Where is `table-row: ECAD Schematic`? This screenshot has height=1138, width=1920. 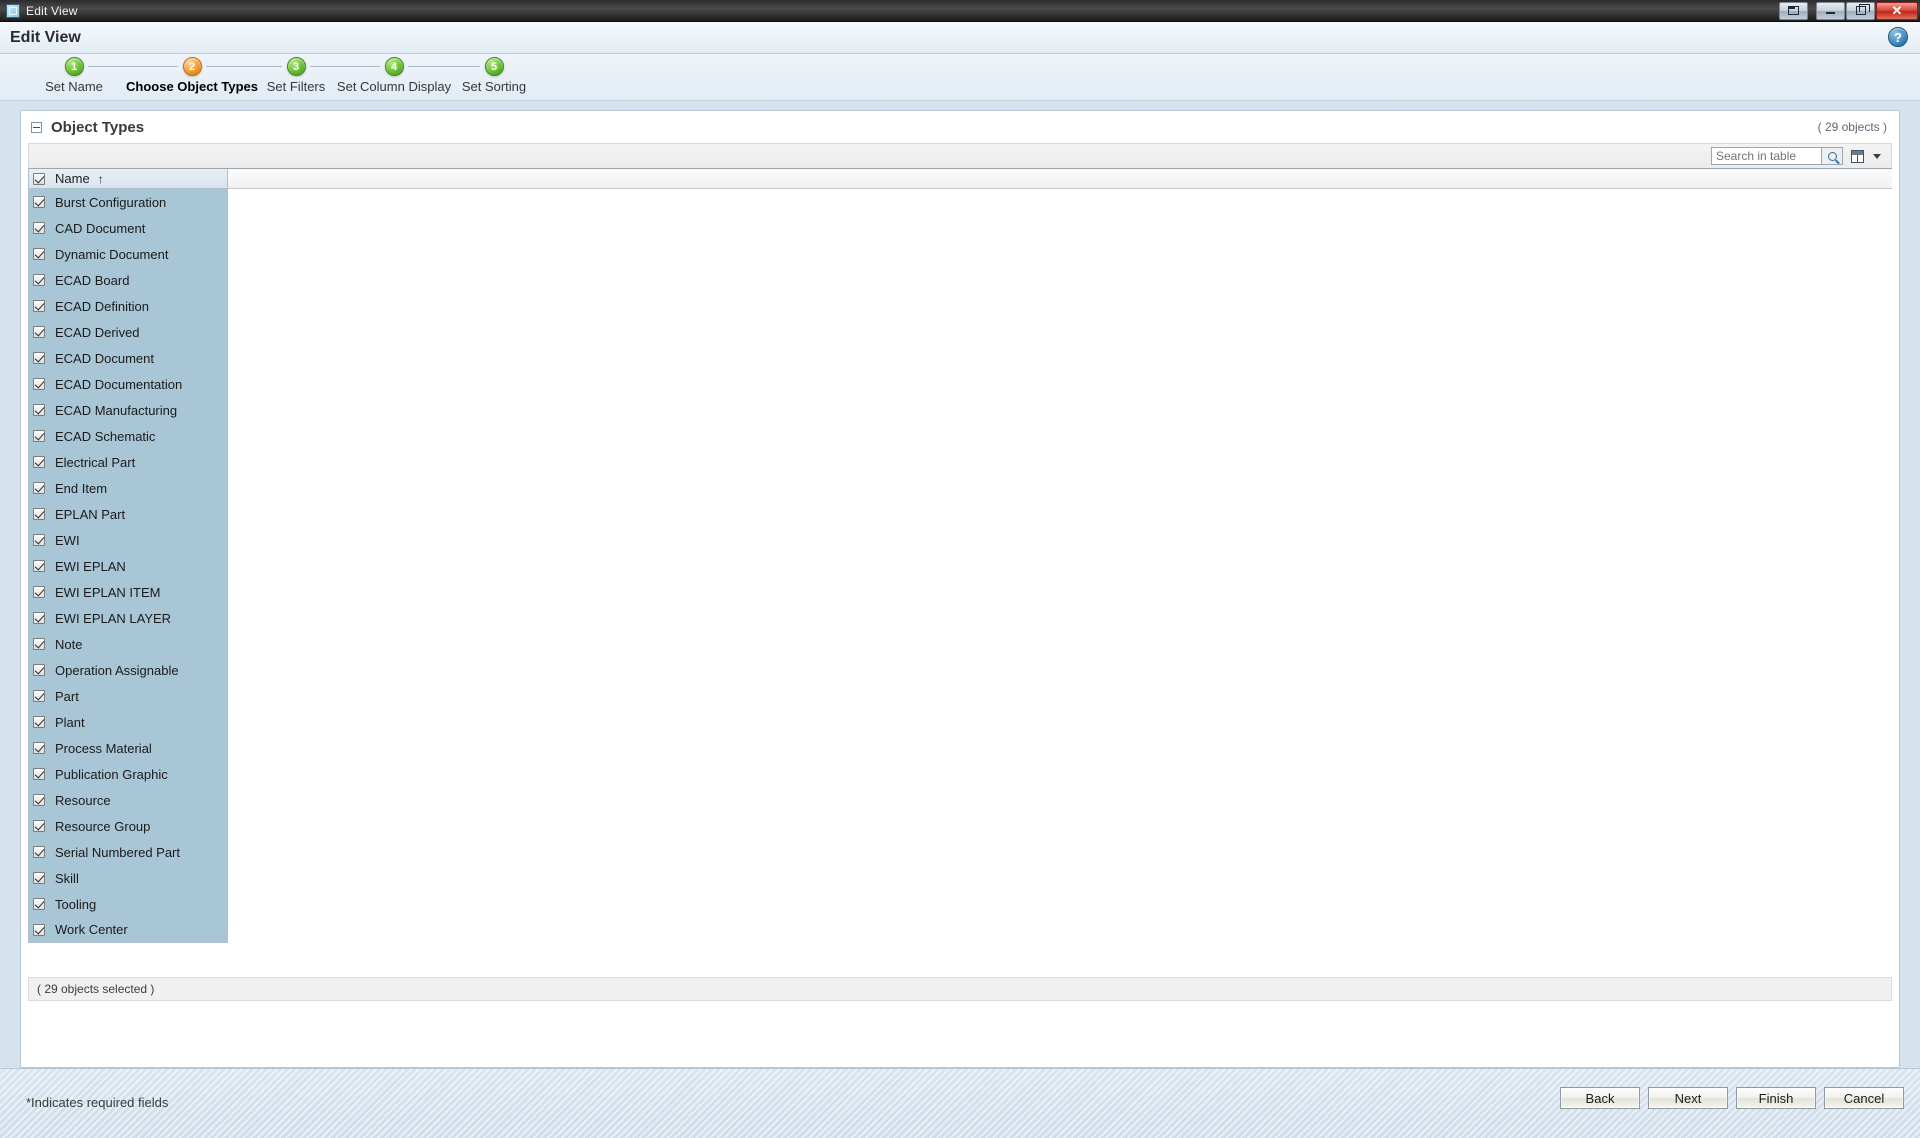
table-row: ECAD Schematic is located at coordinates (128, 436).